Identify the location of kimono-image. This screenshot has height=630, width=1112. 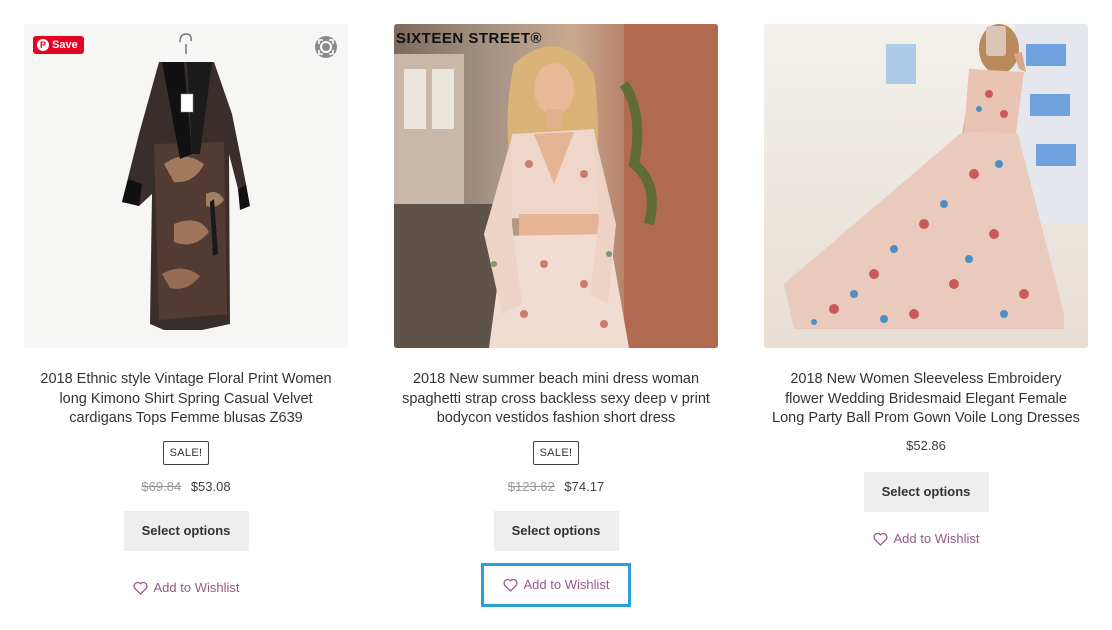
(186, 181).